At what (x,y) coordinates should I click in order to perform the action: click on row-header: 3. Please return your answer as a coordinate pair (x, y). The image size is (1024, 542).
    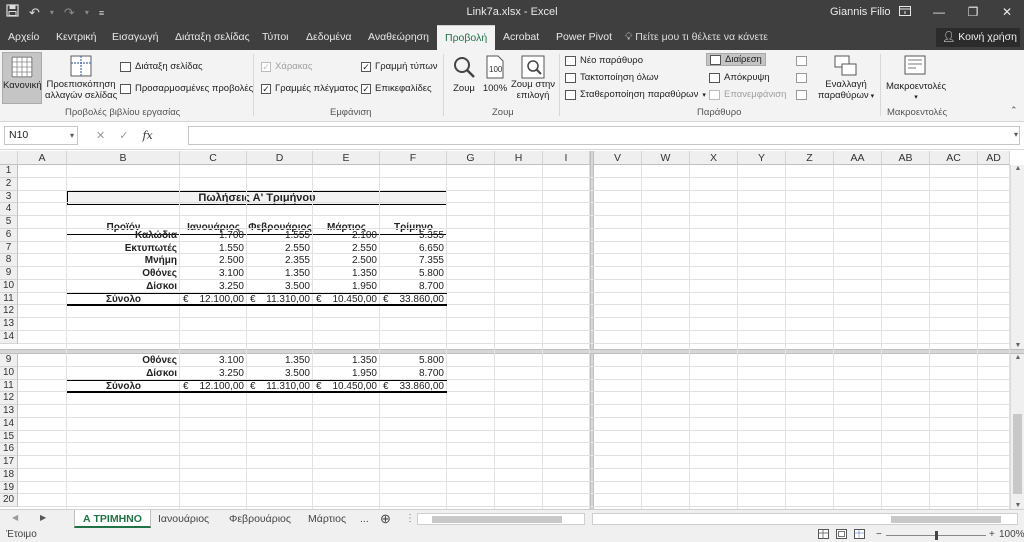
    Looking at the image, I should click on (9, 197).